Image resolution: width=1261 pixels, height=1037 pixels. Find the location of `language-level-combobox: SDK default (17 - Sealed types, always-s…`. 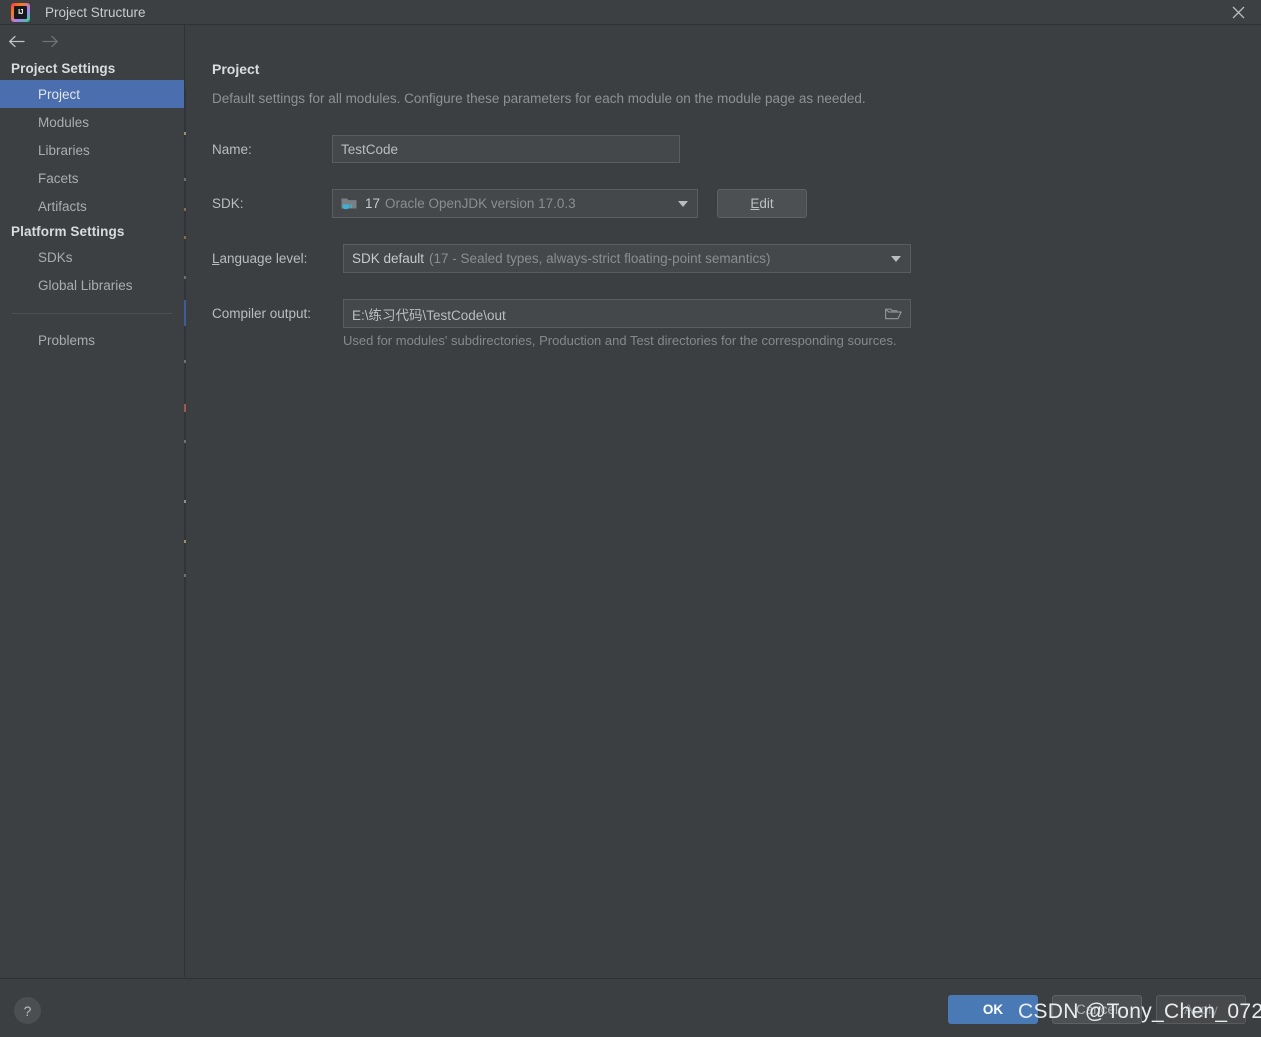

language-level-combobox: SDK default (17 - Sealed types, always-s… is located at coordinates (627, 258).